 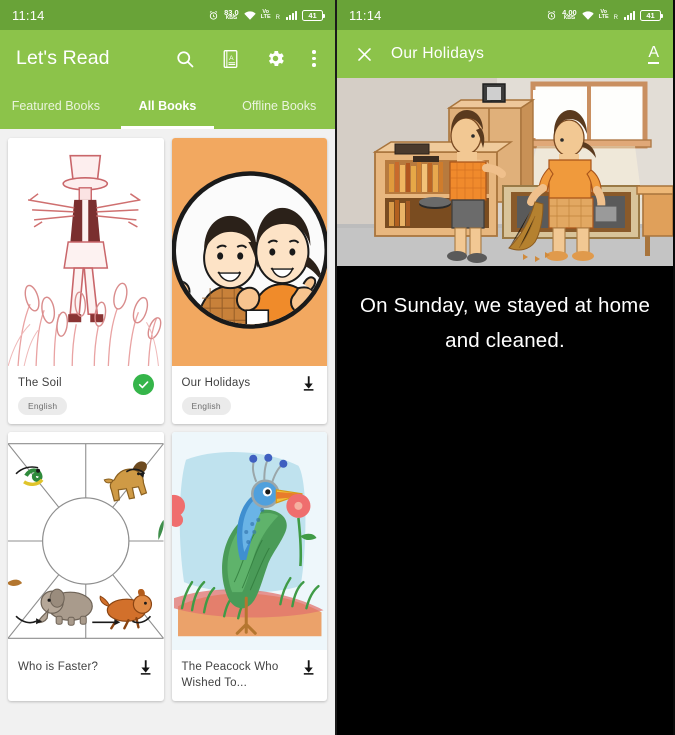 What do you see at coordinates (58, 667) in the screenshot?
I see `book-title: Who is Faster?` at bounding box center [58, 667].